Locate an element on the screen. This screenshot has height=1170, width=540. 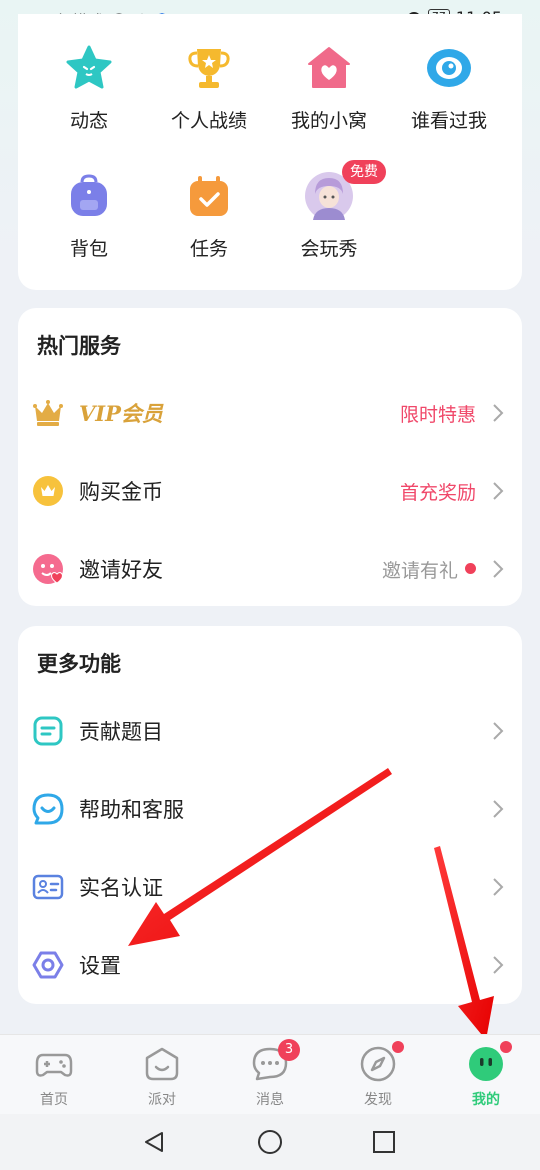
tab-profile: 我的 is located at coordinates (486, 1077).